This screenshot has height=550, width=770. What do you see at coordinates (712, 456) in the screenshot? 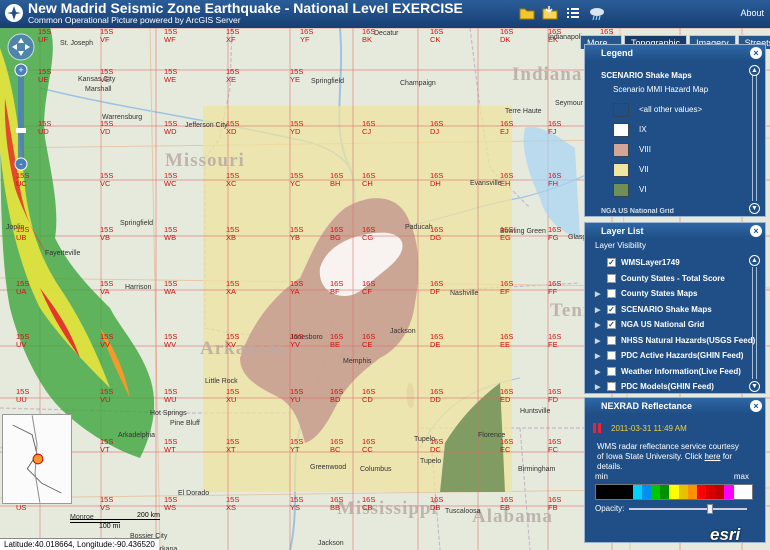
I see `details-link: here` at bounding box center [712, 456].